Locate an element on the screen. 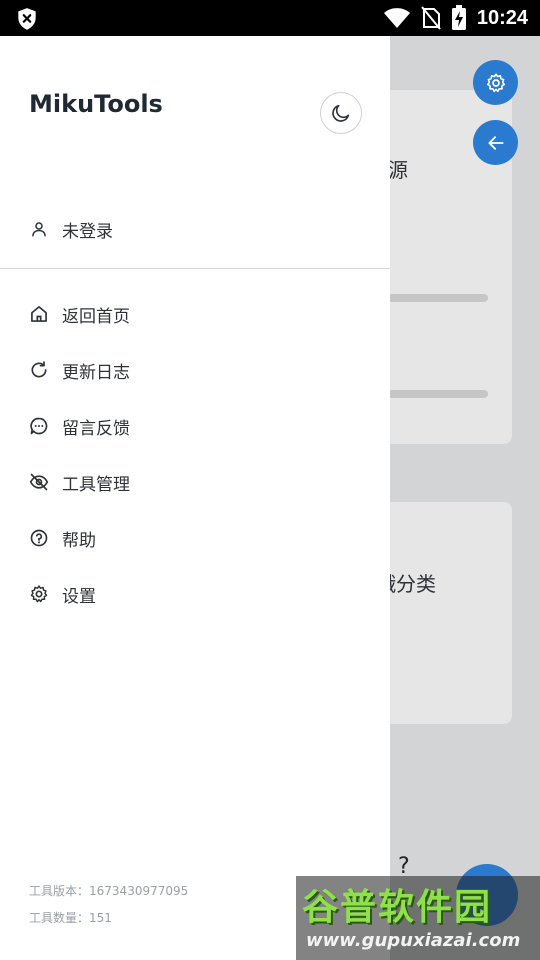  status-bar: 10:24 is located at coordinates (270, 18).